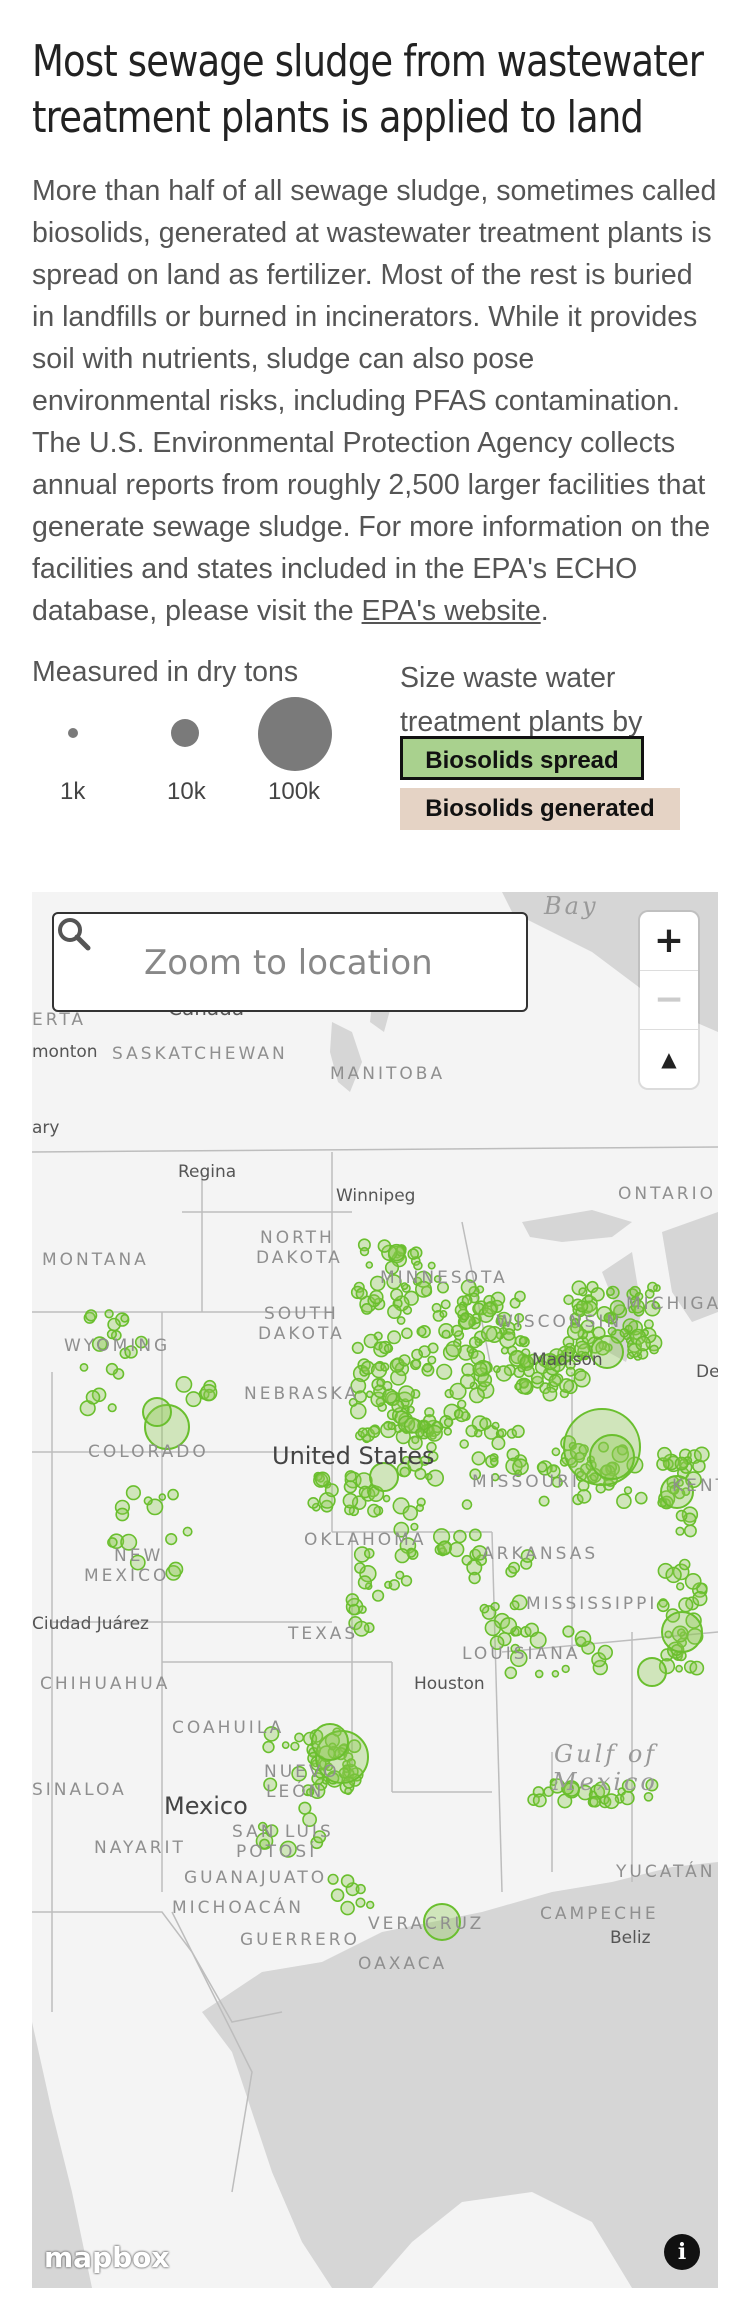 The width and height of the screenshot is (750, 2324). What do you see at coordinates (669, 941) in the screenshot?
I see `zoom-in-button: +` at bounding box center [669, 941].